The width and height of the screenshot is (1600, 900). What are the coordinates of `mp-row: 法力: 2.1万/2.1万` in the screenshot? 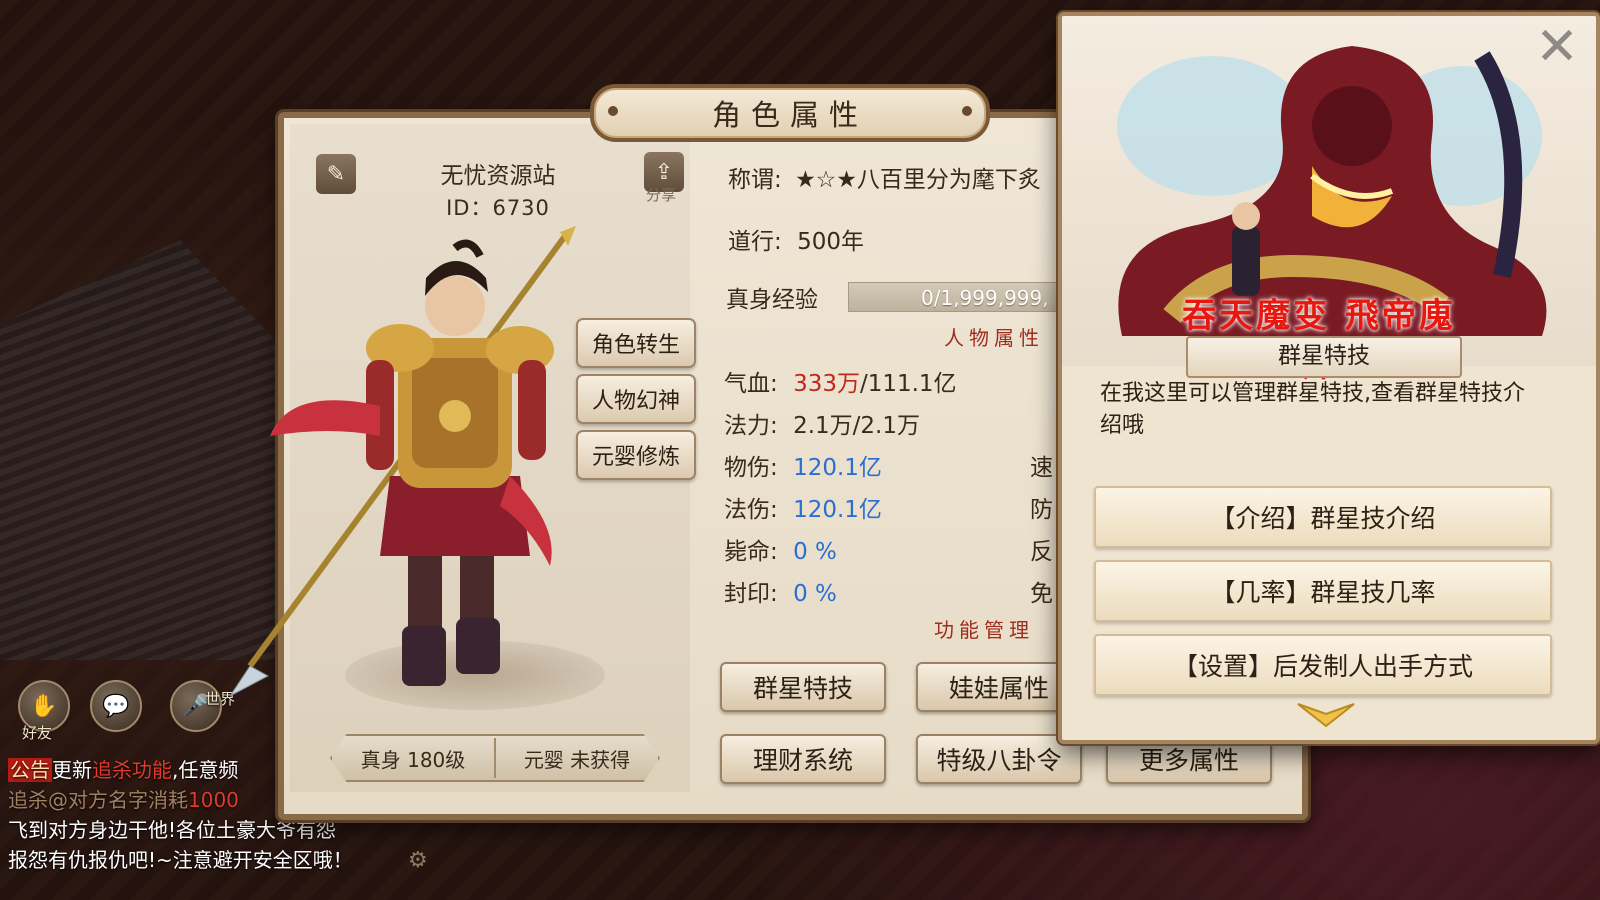 It's located at (822, 423).